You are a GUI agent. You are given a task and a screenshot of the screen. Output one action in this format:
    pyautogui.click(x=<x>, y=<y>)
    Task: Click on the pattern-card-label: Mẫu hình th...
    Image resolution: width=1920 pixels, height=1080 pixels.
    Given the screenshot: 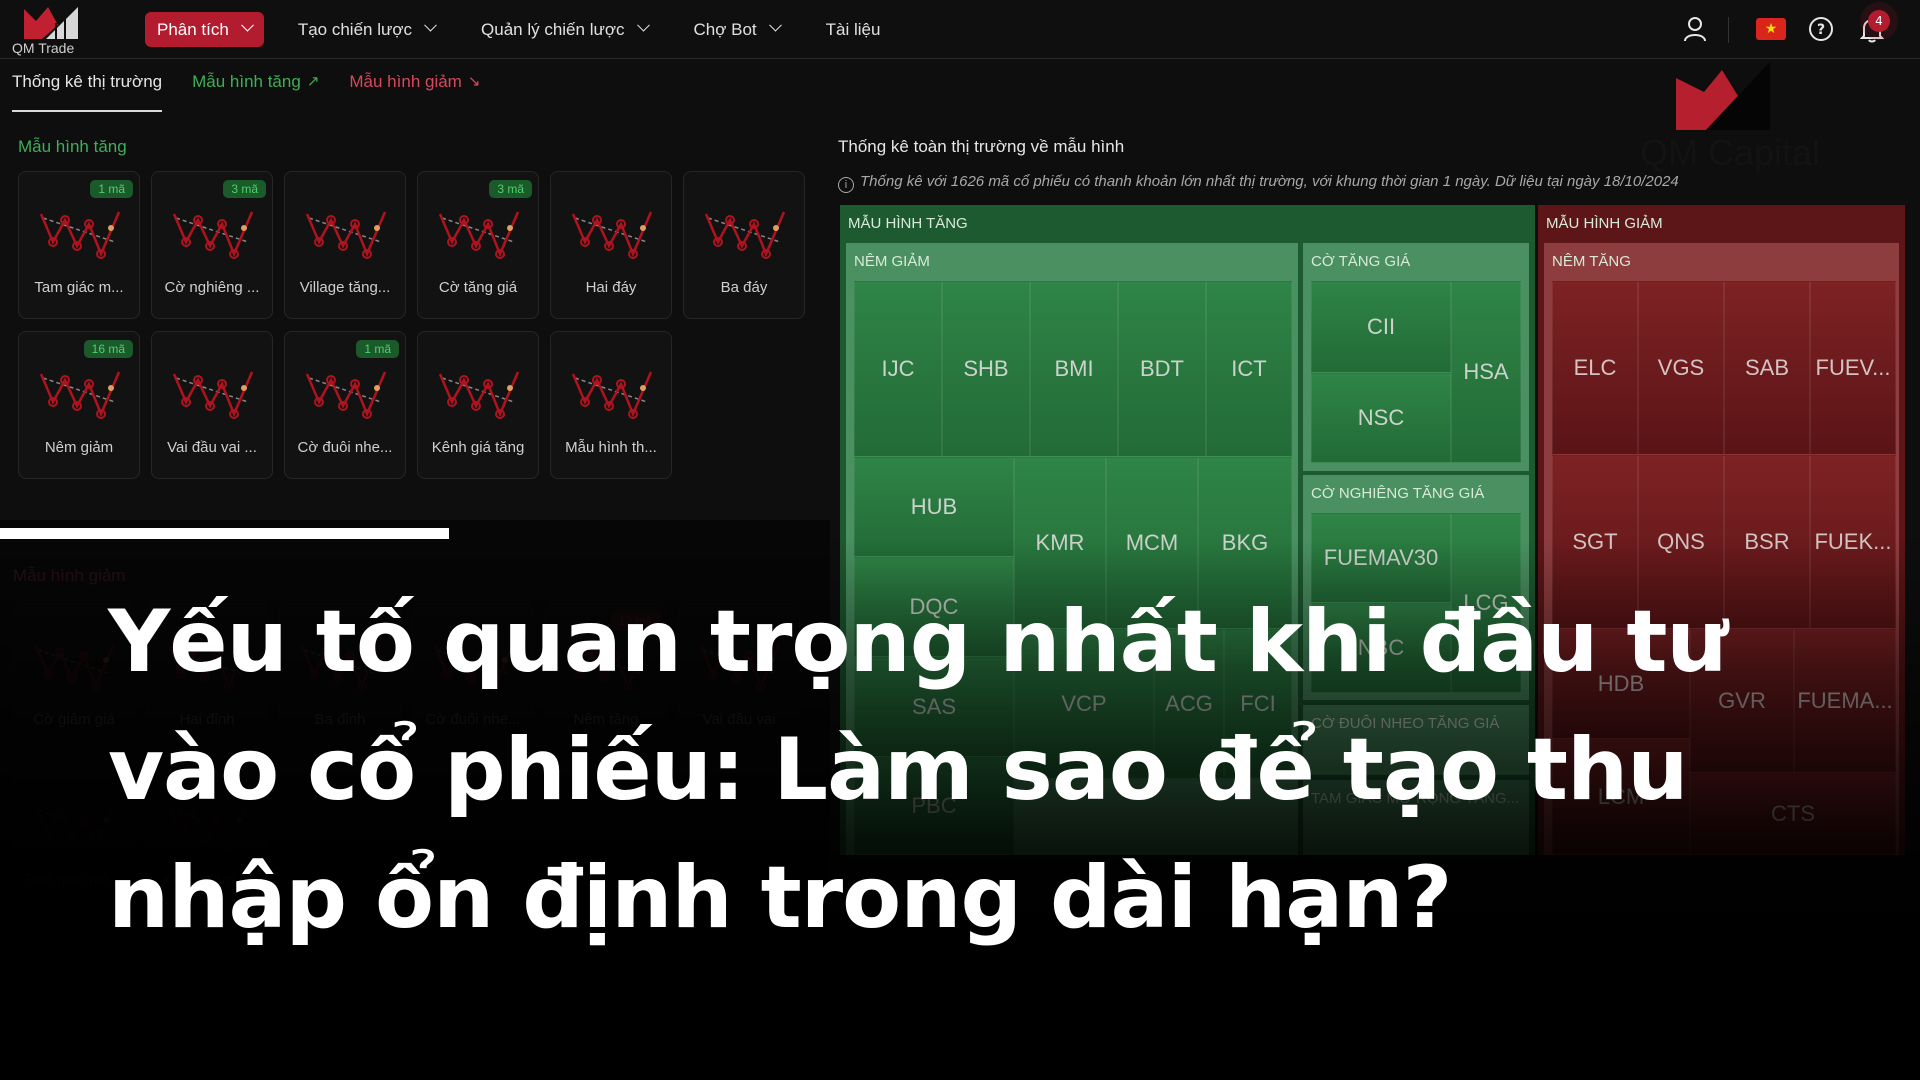 What is the action you would take?
    pyautogui.click(x=611, y=447)
    